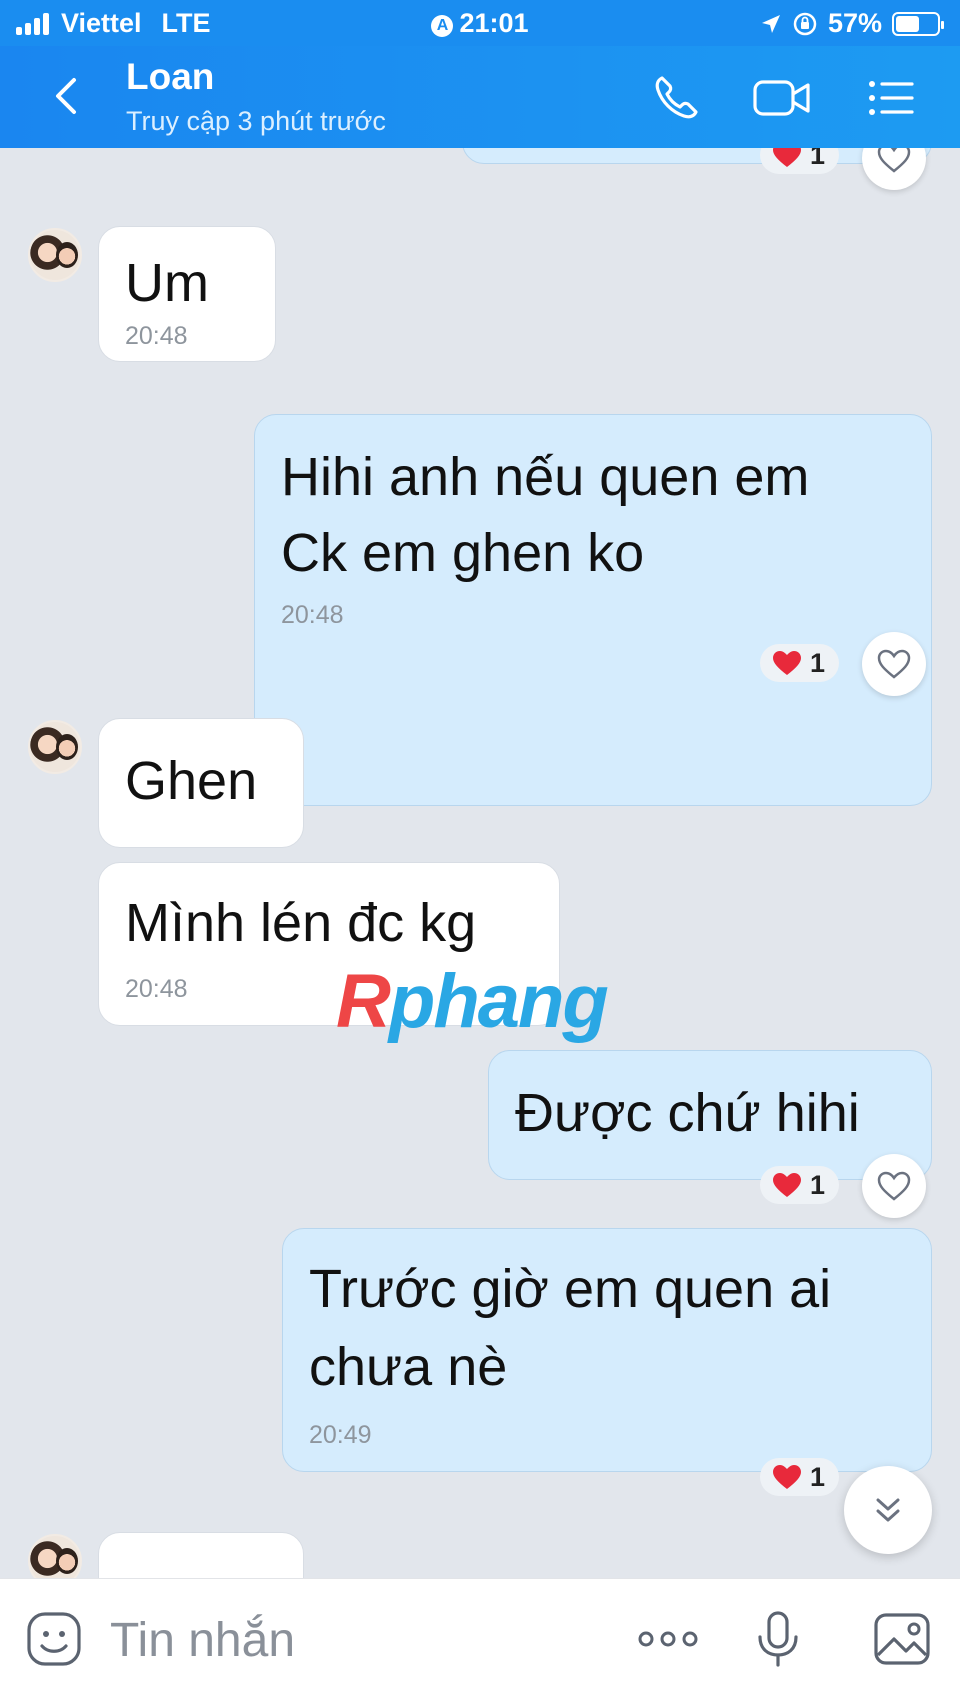 This screenshot has height=1707, width=960. Describe the element at coordinates (607, 1350) in the screenshot. I see `message-bubble: Trước giờ em quen ai chưa nè 20:49` at that location.